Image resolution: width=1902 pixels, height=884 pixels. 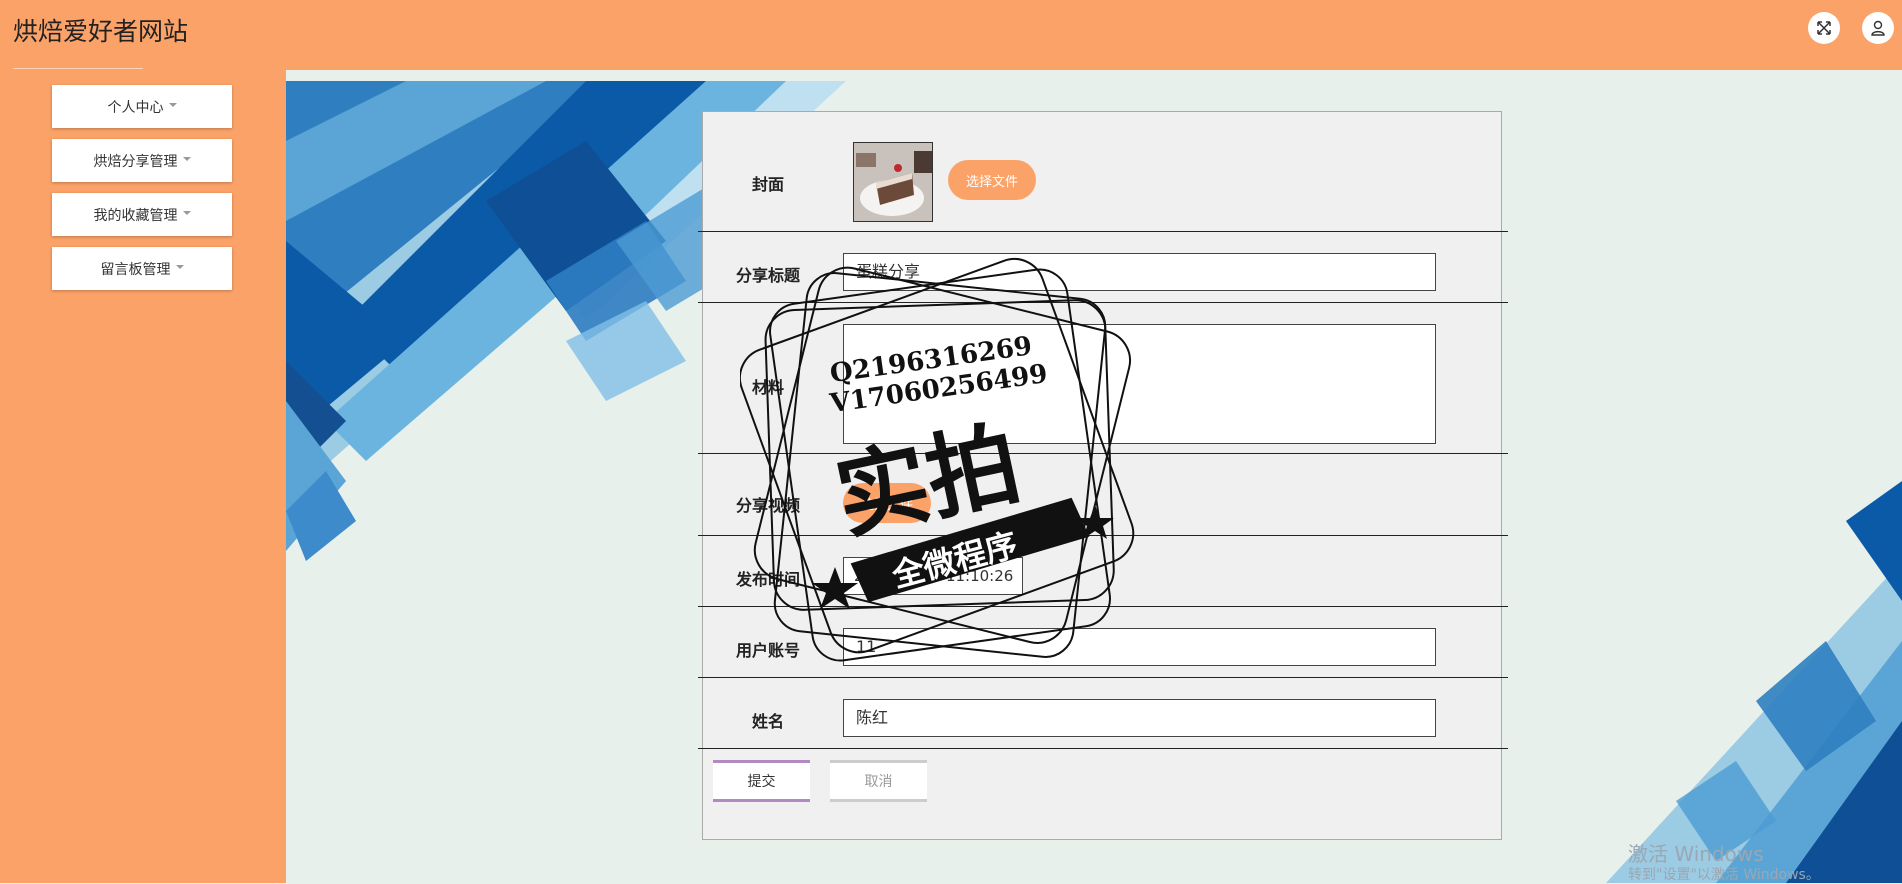 I want to click on activate-windows-title: 激活 Windows, so click(x=1696, y=854).